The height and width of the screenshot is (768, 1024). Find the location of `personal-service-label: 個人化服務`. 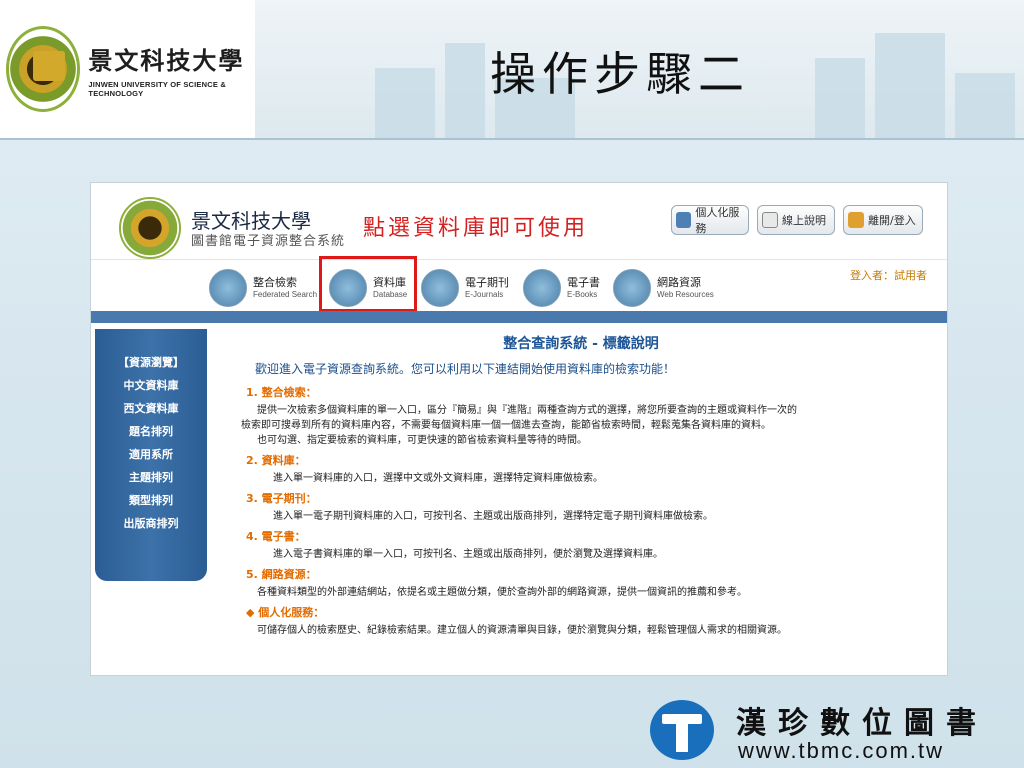

personal-service-label: 個人化服務 is located at coordinates (717, 220).